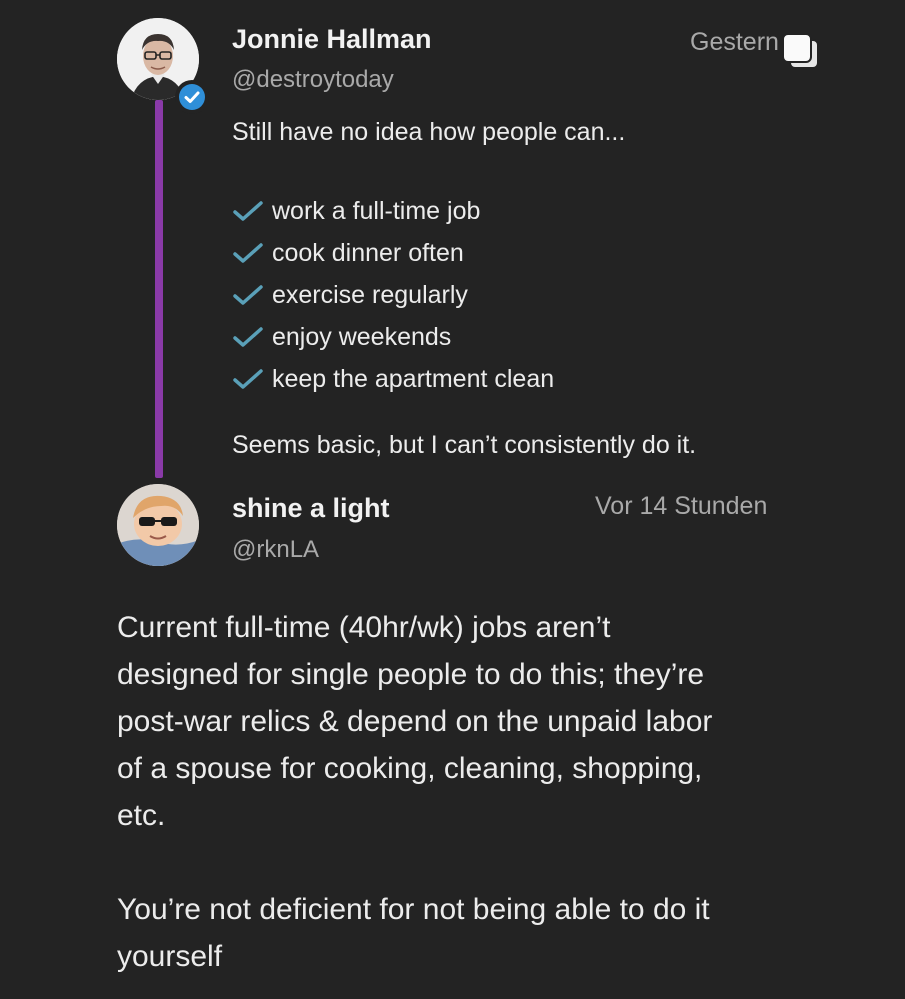  Describe the element at coordinates (311, 508) in the screenshot. I see `reply-author-name: shine a light` at that location.